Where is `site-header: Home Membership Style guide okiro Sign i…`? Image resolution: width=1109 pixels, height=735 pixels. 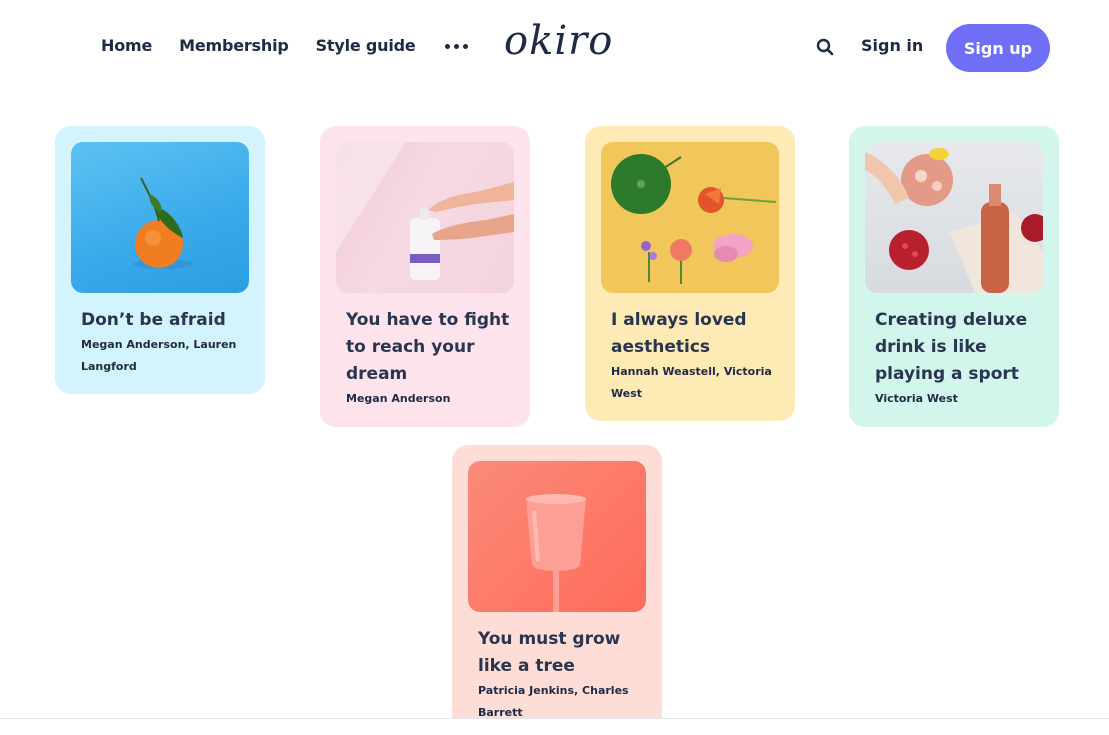 site-header: Home Membership Style guide okiro Sign i… is located at coordinates (554, 47).